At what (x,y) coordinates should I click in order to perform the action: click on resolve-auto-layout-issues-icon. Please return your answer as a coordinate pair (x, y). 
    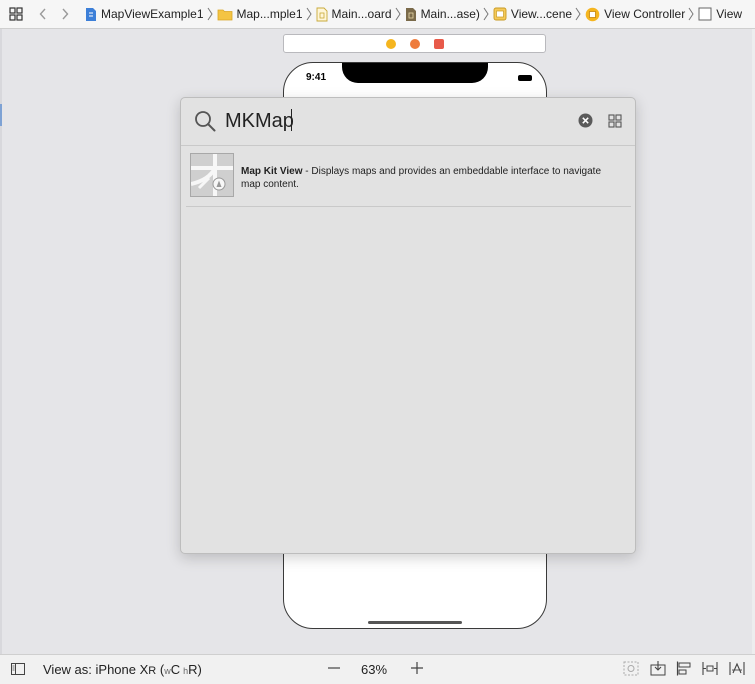
    Looking at the image, I should click on (737, 670).